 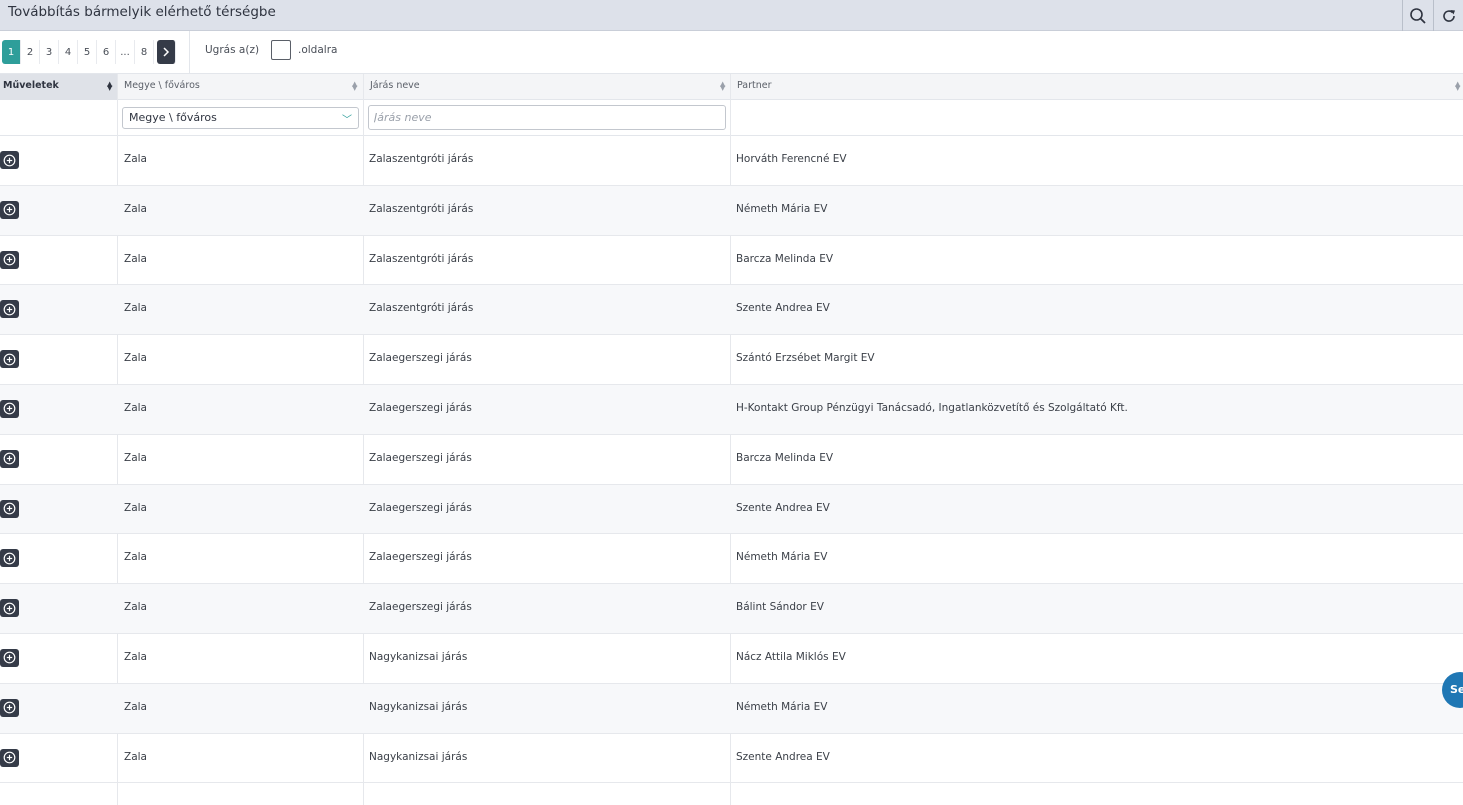 I want to click on partner-cell: Nácz Attila Miklós EV, so click(x=791, y=656).